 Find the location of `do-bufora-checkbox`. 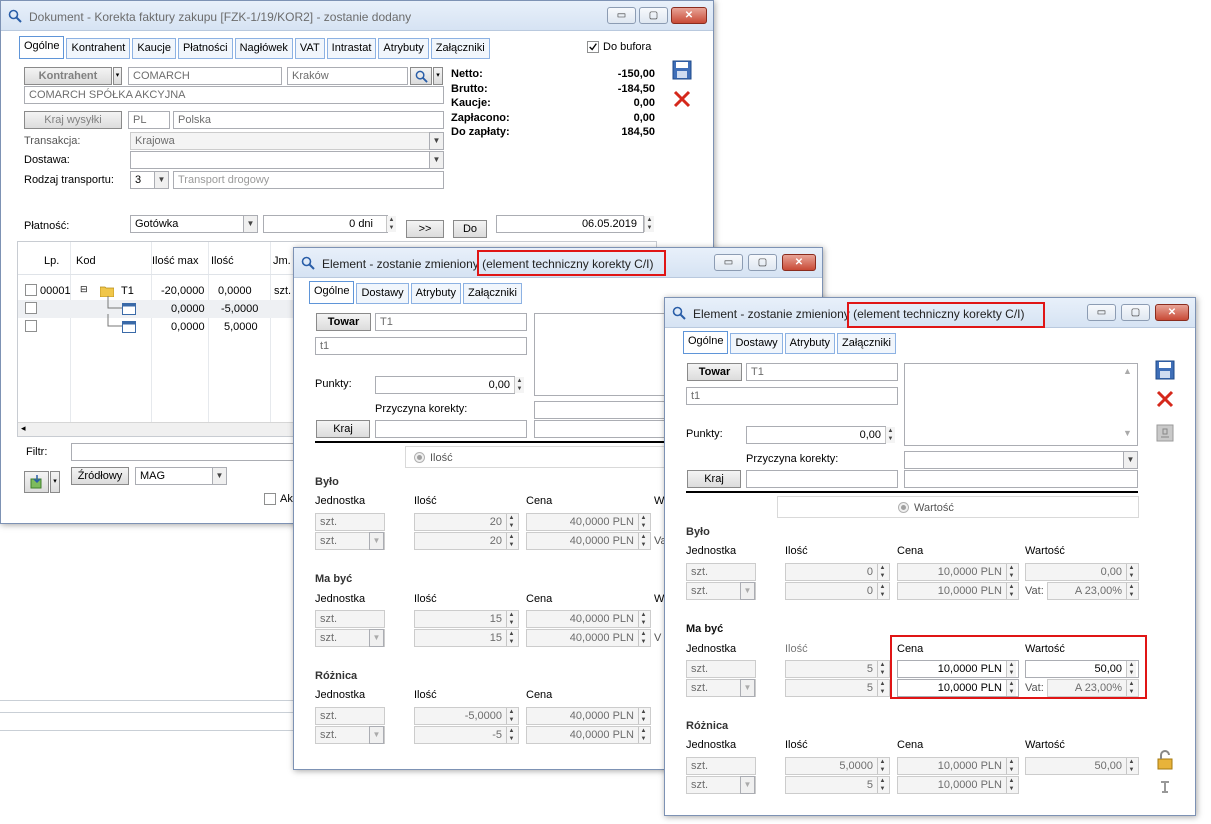

do-bufora-checkbox is located at coordinates (593, 47).